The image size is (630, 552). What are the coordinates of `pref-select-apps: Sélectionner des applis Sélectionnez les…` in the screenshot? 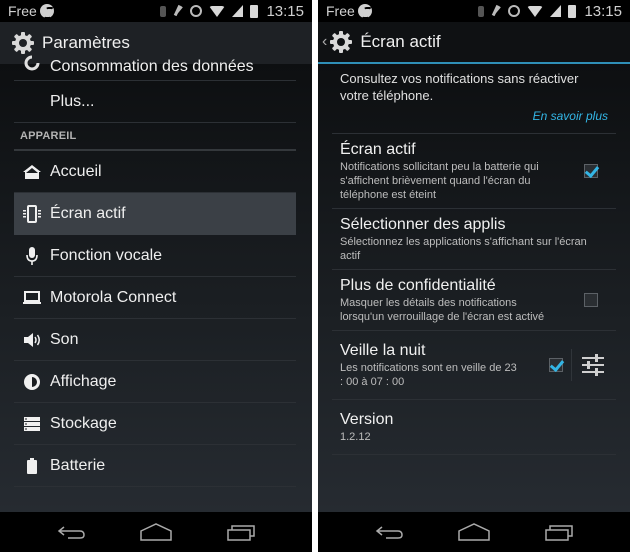 It's located at (474, 238).